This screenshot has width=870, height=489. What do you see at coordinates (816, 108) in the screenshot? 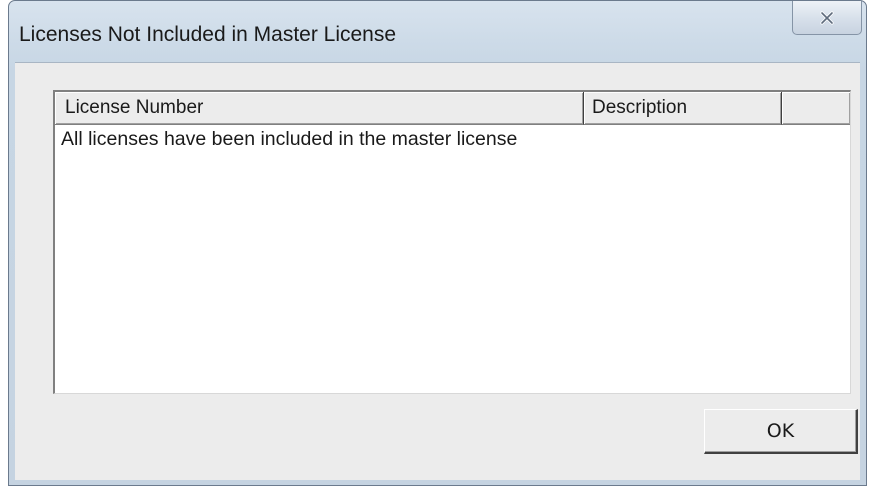
I see `column-header-filler` at bounding box center [816, 108].